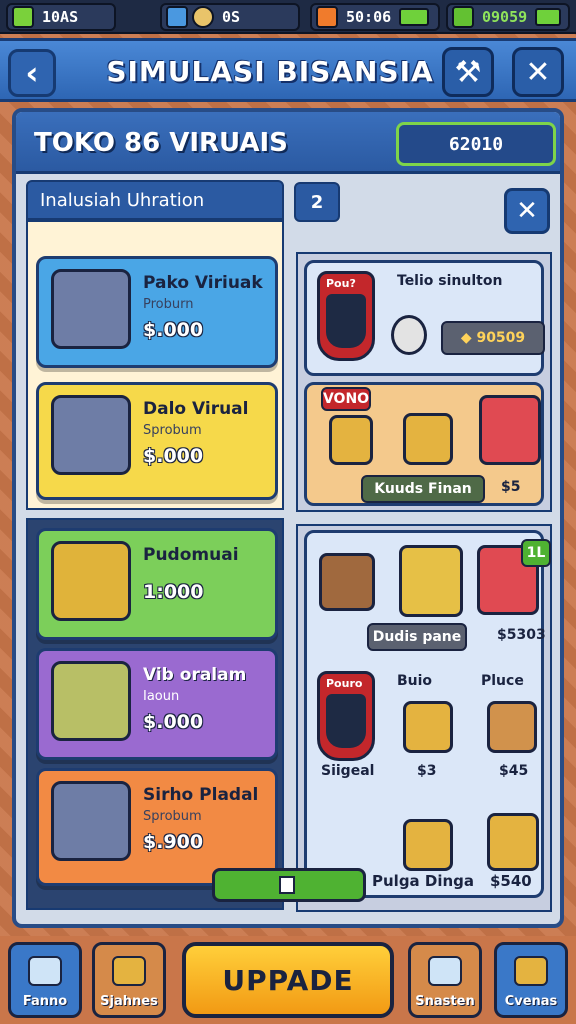 This screenshot has width=576, height=1024. I want to click on feature-card: VONO Kuuds Finan $5, so click(424, 444).